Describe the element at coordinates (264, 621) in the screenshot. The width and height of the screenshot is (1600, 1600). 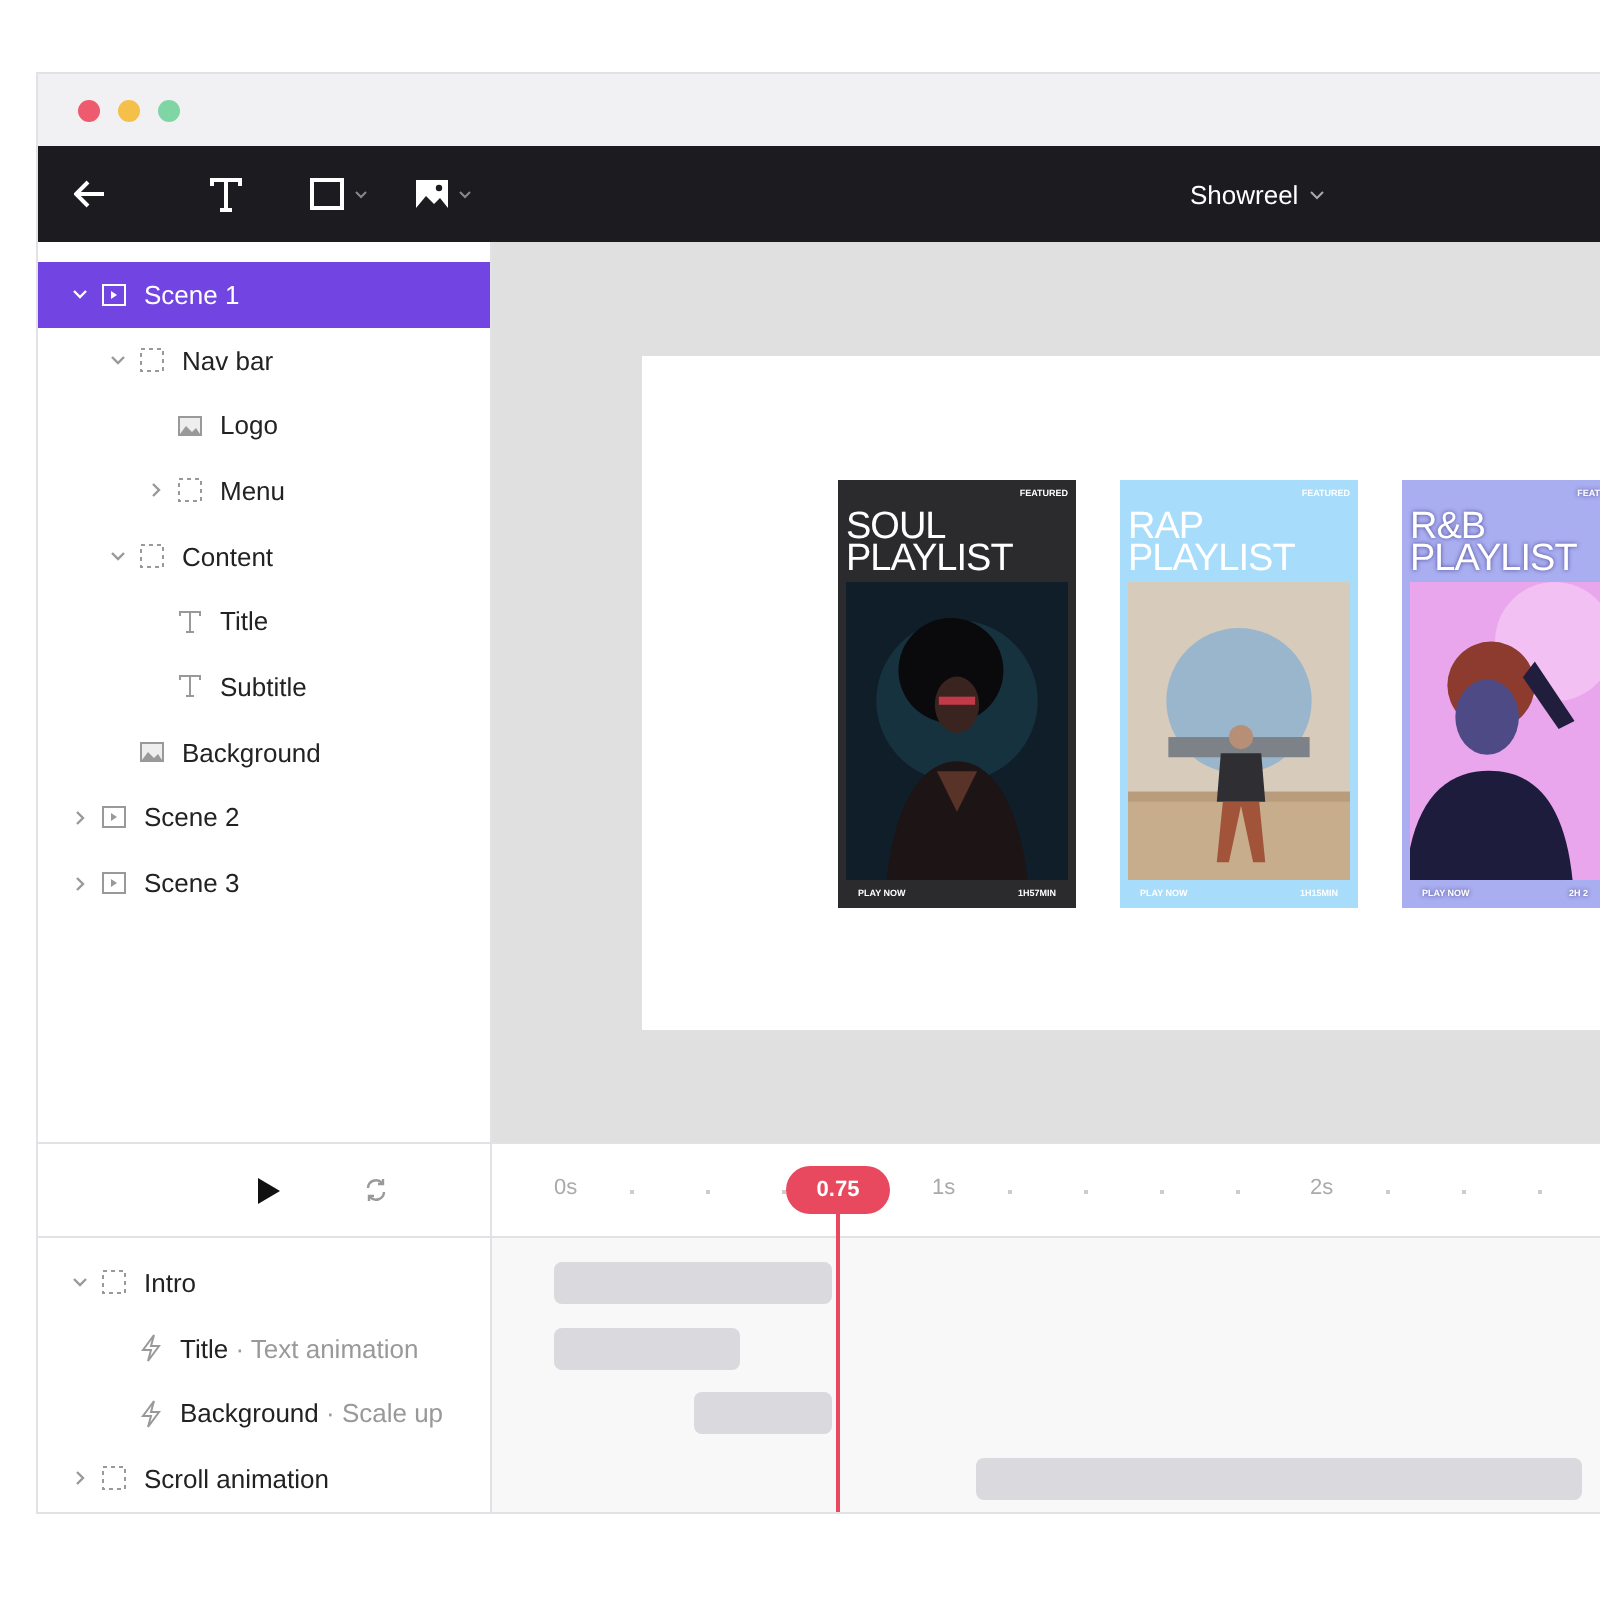
I see `layer-item: Title` at that location.